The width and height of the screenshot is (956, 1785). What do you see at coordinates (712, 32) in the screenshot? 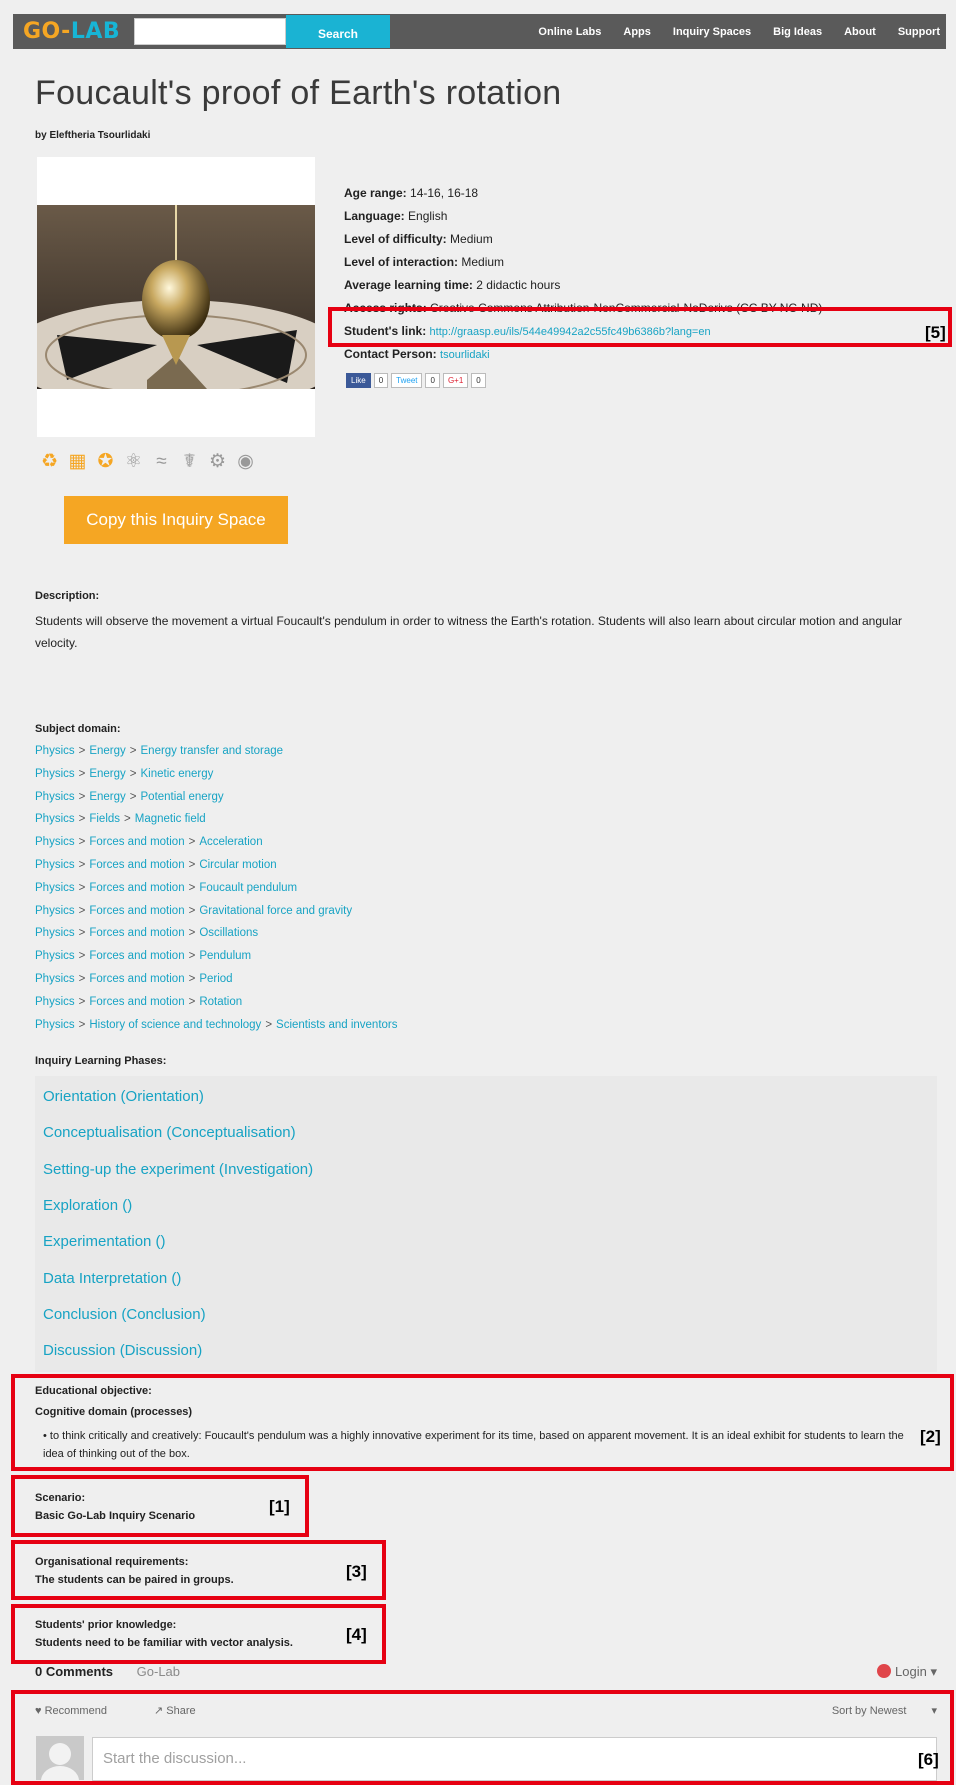
I see `nav-inquiry-spaces: Inquiry Spaces` at bounding box center [712, 32].